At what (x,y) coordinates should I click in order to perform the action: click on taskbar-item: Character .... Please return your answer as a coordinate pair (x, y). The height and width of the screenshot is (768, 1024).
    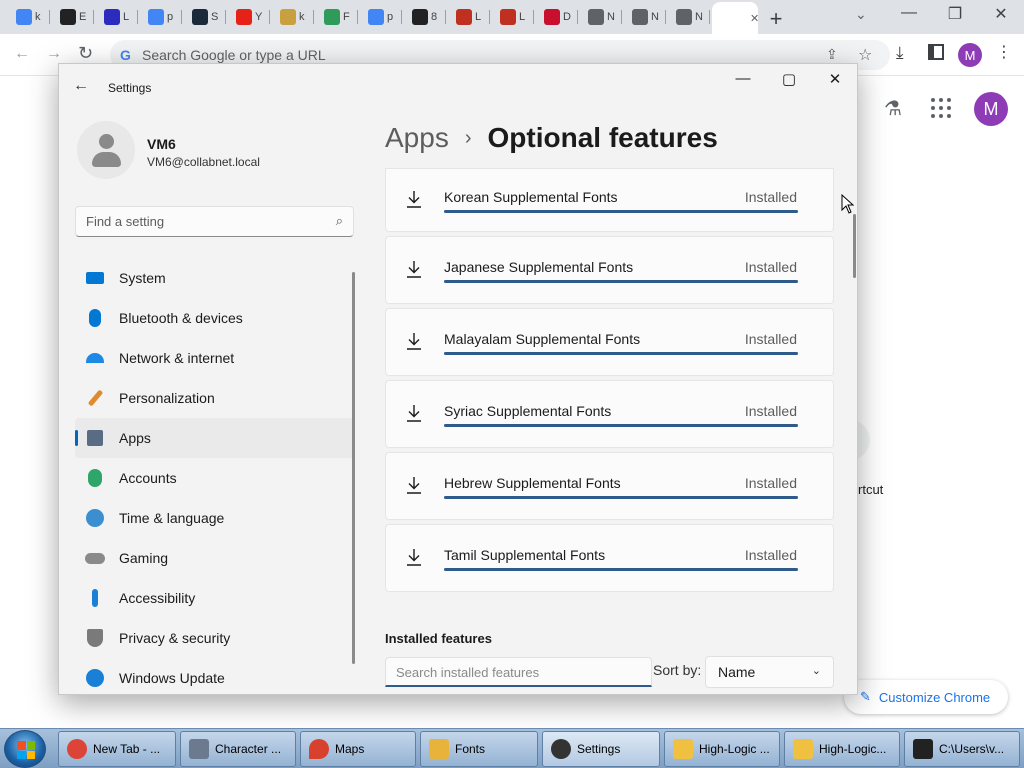
    Looking at the image, I should click on (238, 749).